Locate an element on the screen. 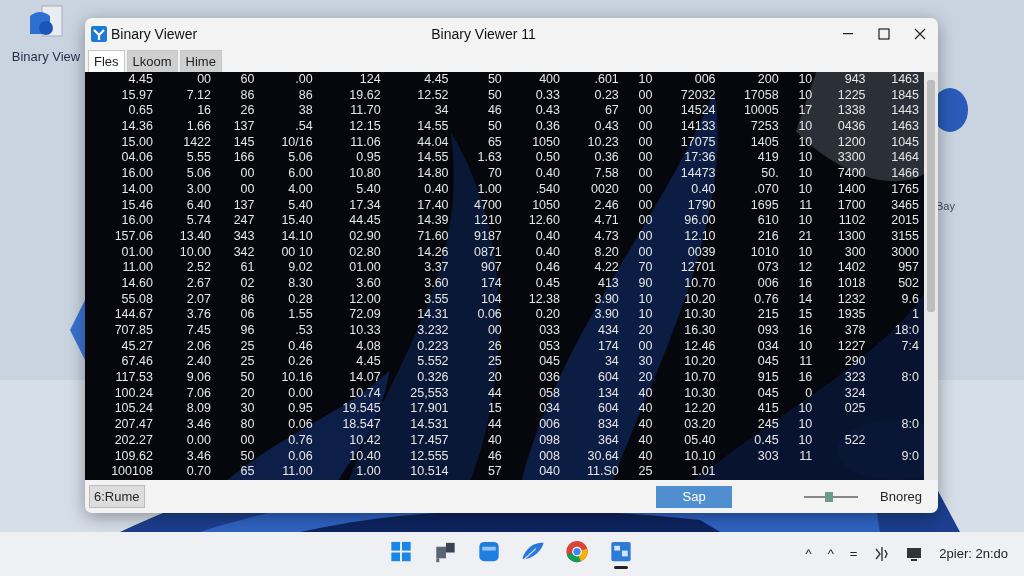  table-cell-text: 15.97 is located at coordinates (137, 95).